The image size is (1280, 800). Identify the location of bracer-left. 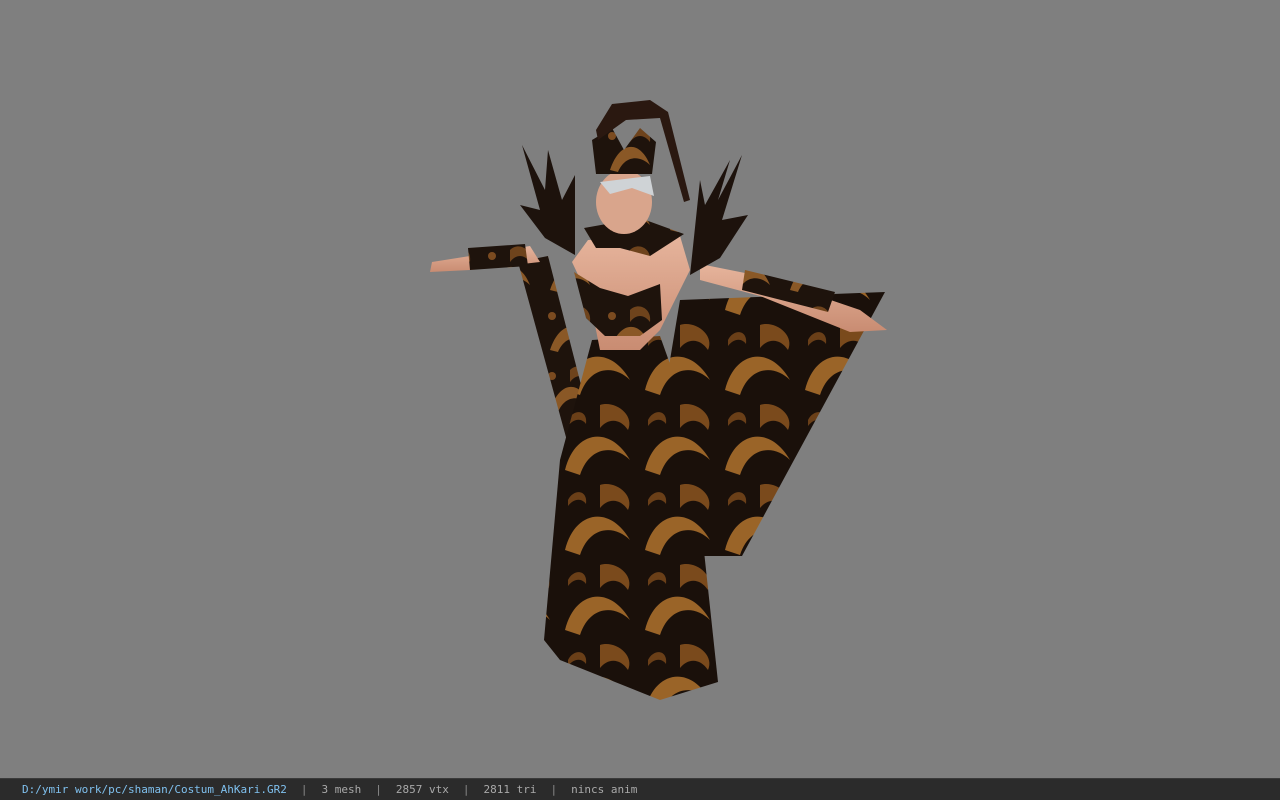
(498, 257).